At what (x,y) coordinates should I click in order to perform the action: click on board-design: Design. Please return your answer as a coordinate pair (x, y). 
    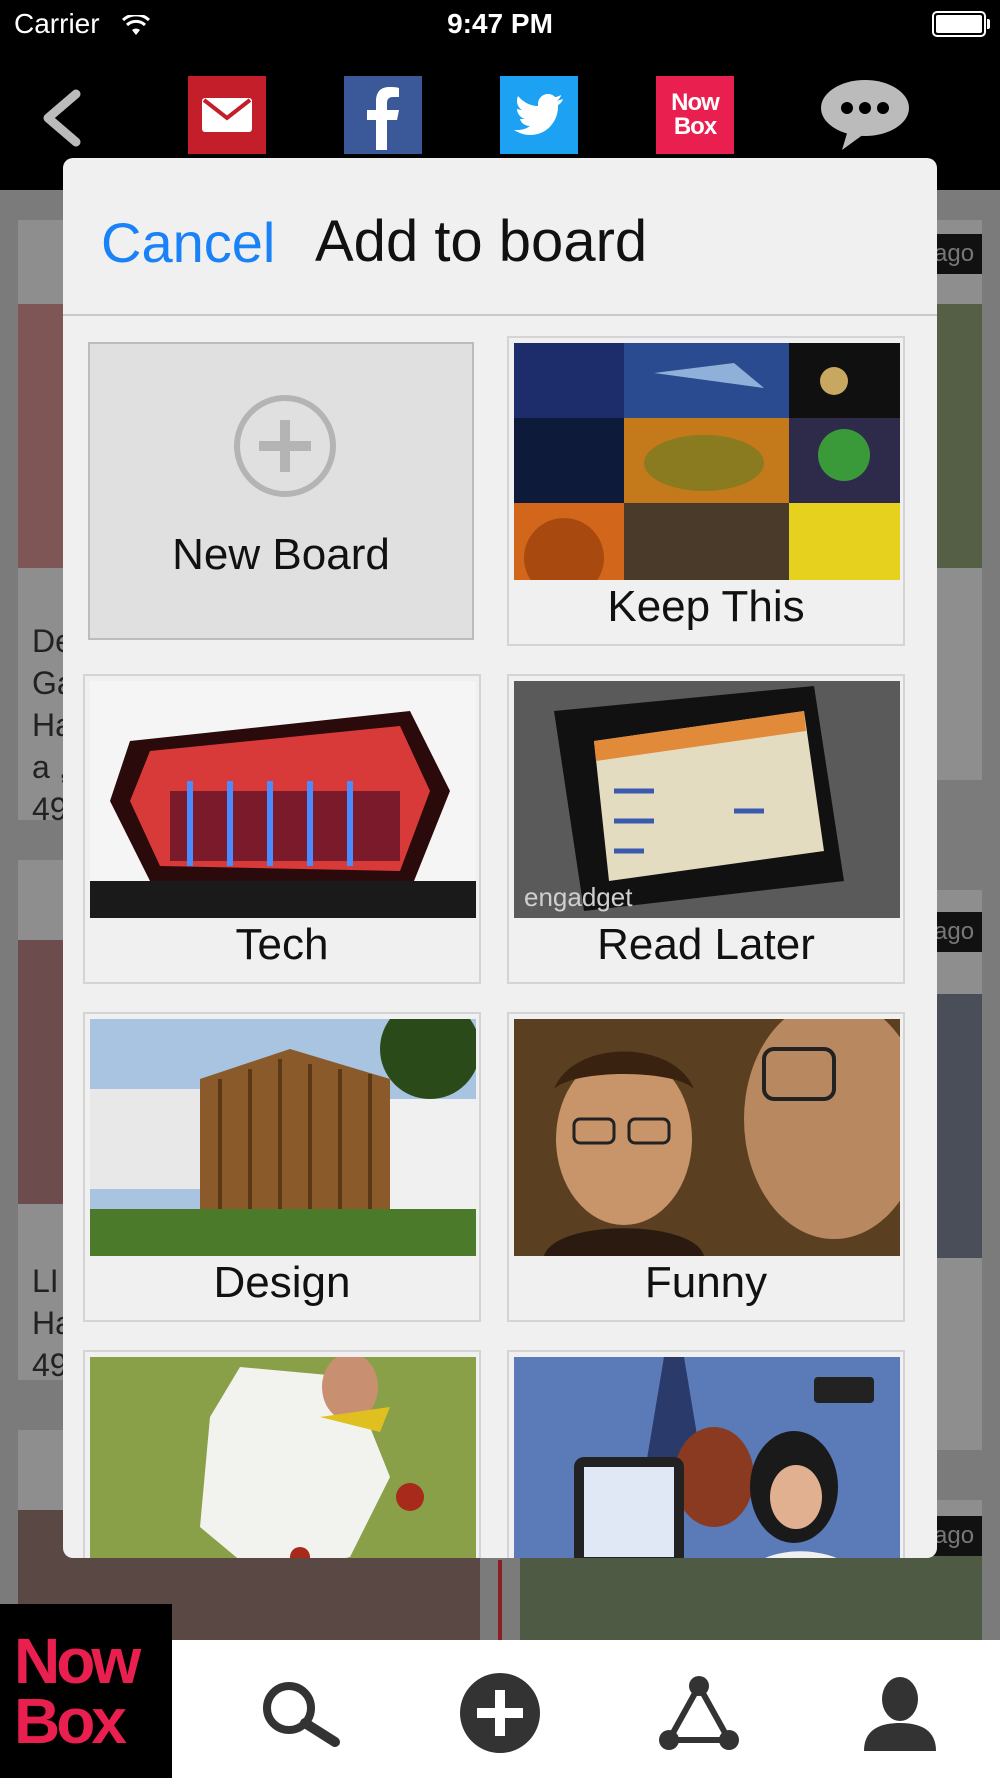
    Looking at the image, I should click on (282, 1167).